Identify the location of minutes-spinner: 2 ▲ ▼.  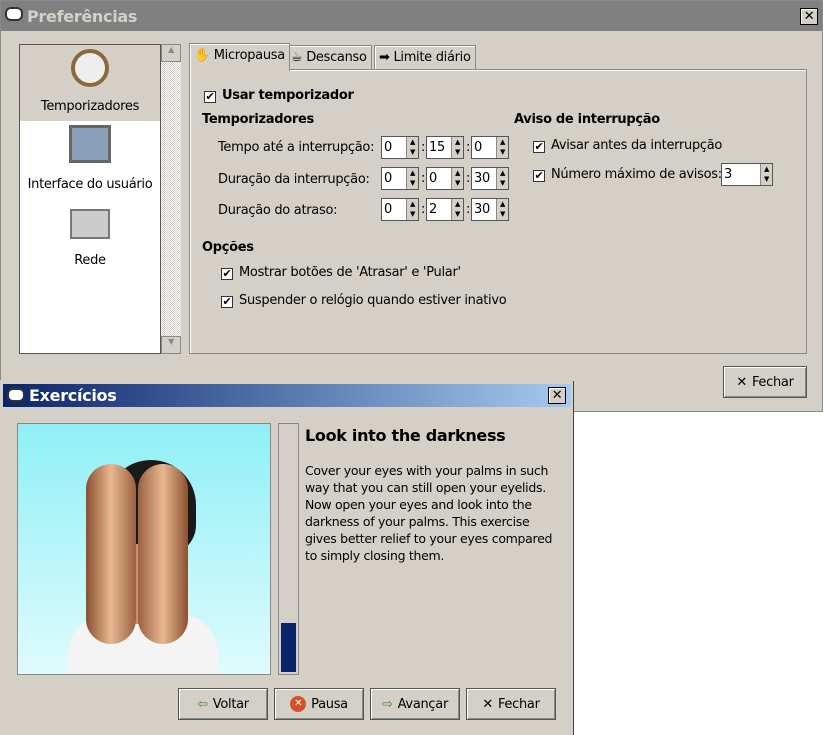
(445, 209).